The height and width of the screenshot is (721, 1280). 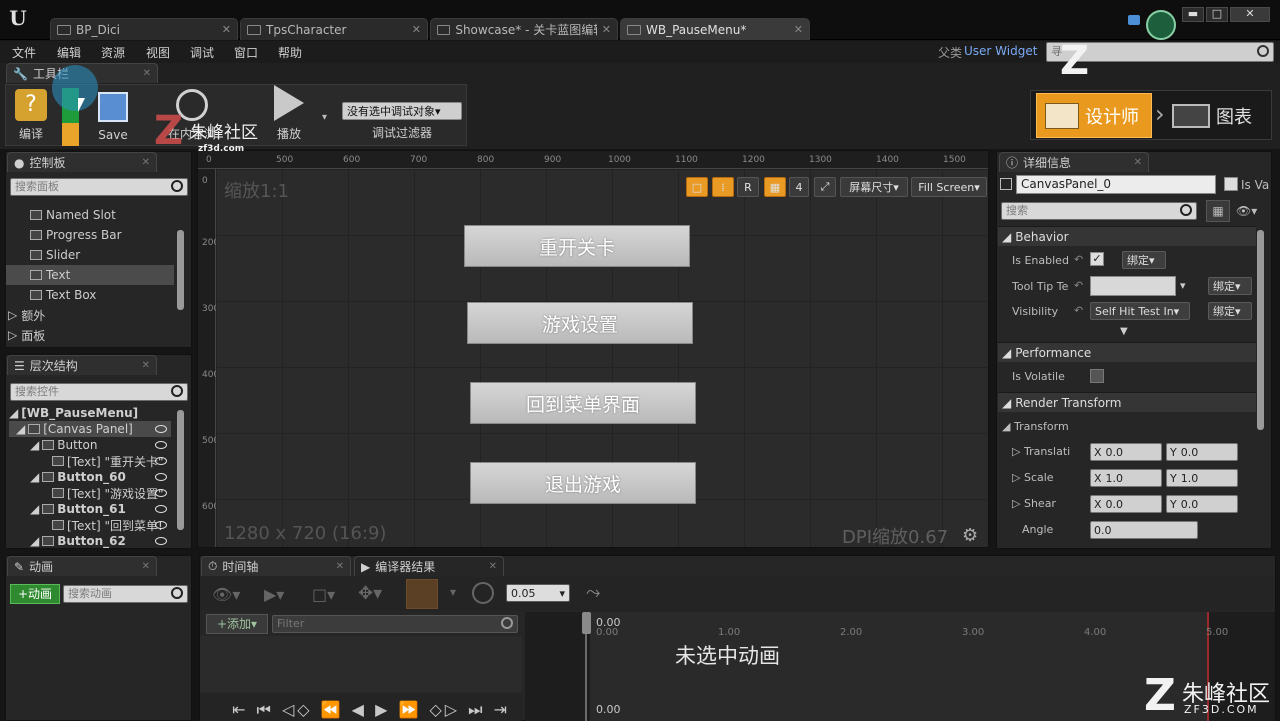 I want to click on palette-item-named-slot: Named Slot, so click(x=73, y=215).